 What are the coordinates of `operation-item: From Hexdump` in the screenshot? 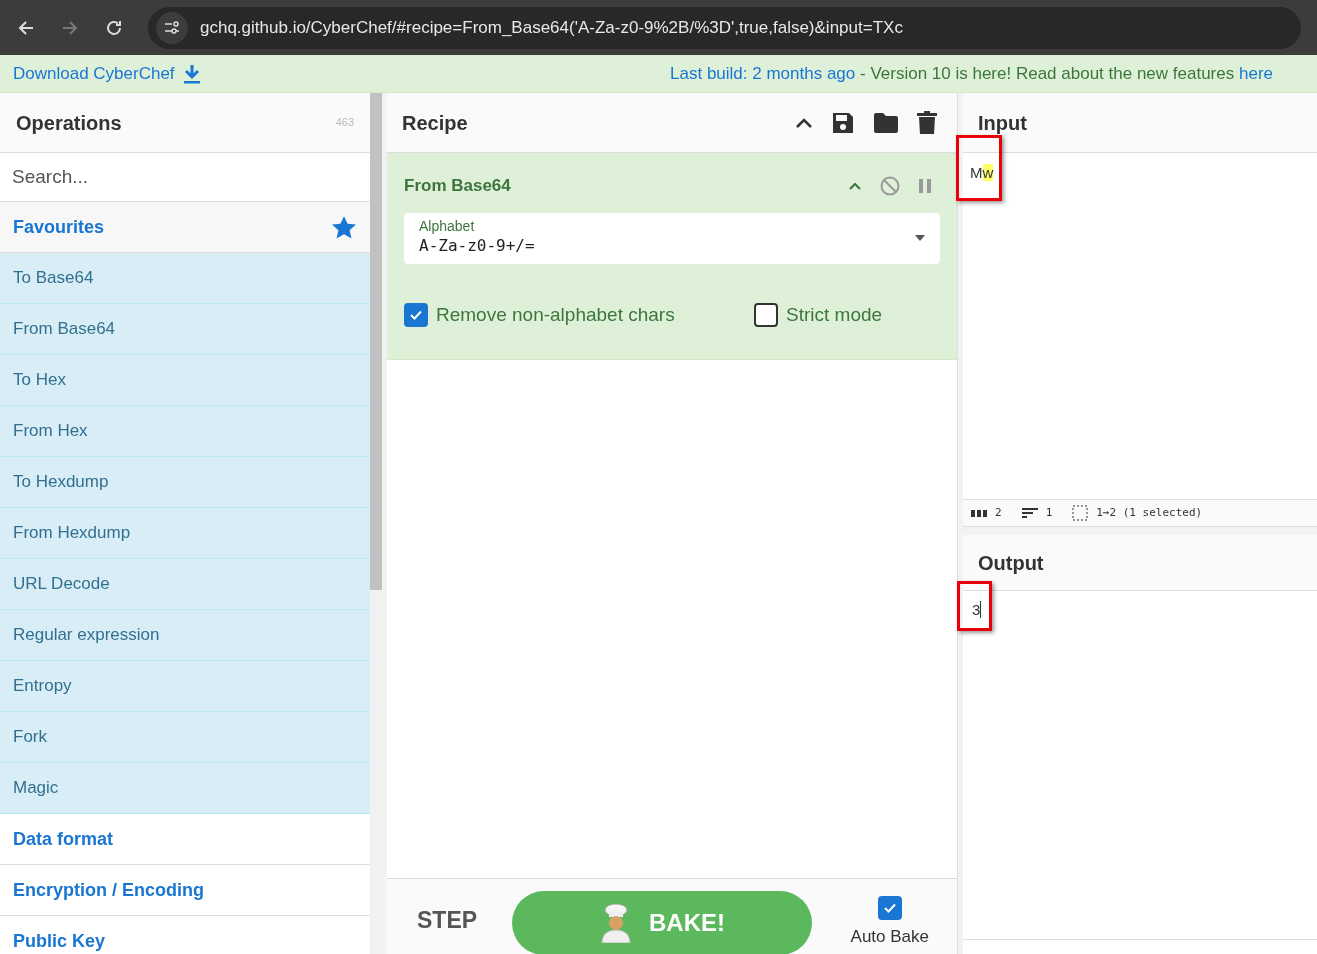 It's located at (185, 533).